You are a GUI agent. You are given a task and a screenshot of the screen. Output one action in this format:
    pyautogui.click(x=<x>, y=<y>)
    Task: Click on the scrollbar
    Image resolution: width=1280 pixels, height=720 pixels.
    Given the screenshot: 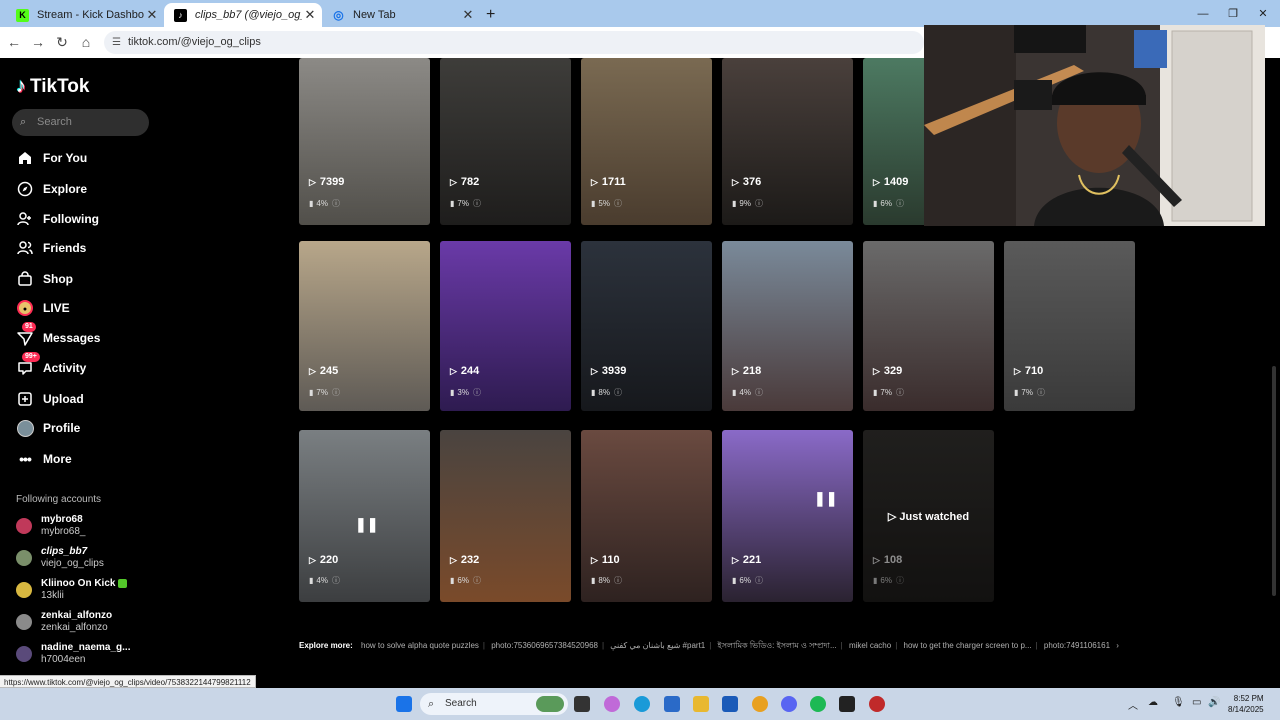 What is the action you would take?
    pyautogui.click(x=1274, y=481)
    